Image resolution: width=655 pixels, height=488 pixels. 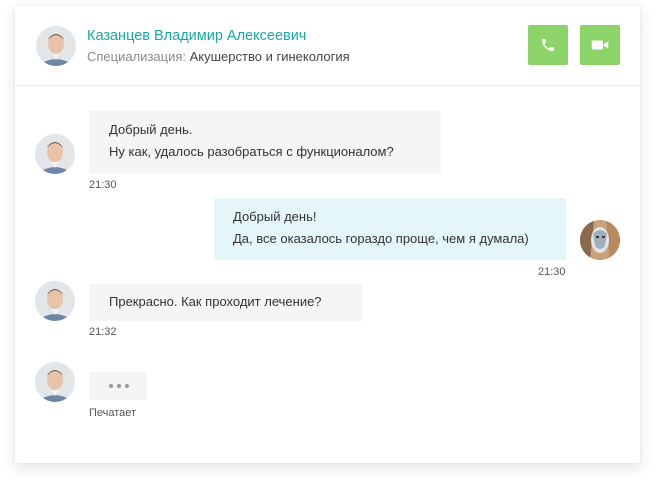 What do you see at coordinates (269, 56) in the screenshot?
I see `specialization-value: Акушерство и гинекология` at bounding box center [269, 56].